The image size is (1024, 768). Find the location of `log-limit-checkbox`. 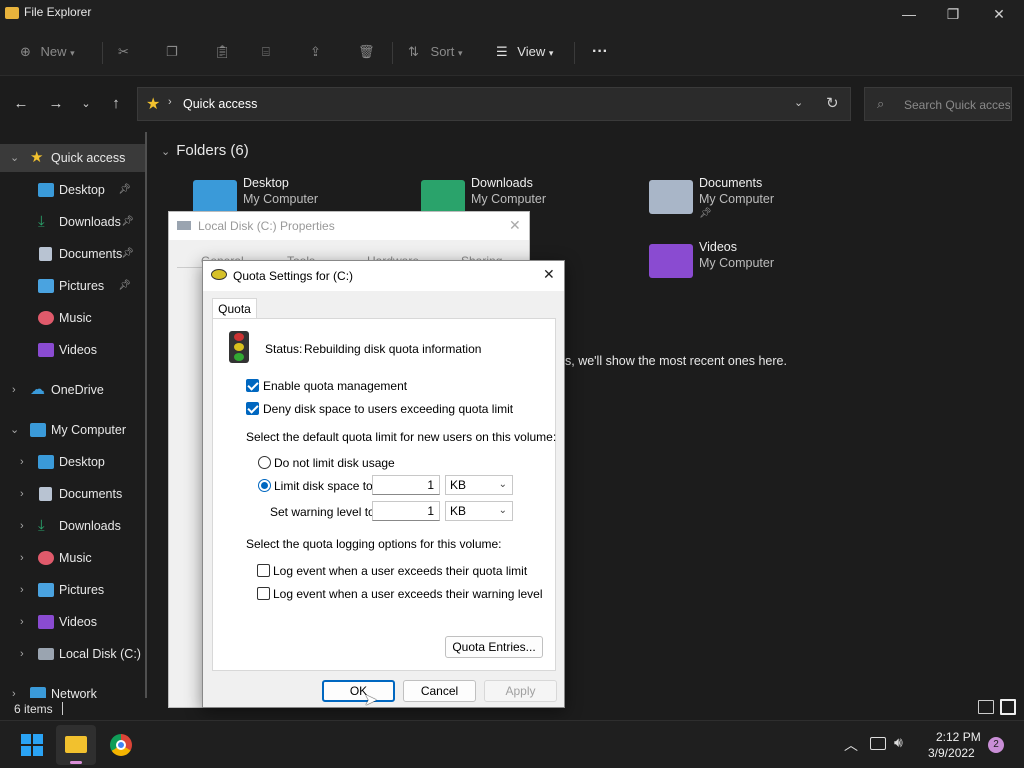

log-limit-checkbox is located at coordinates (263, 570).